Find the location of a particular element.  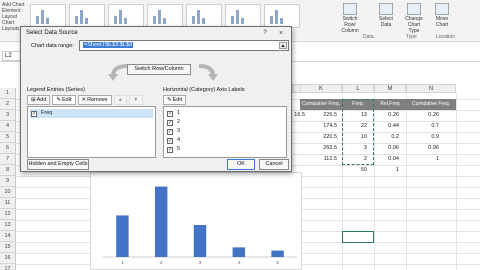

edit-axis-labels-button: ✎ Edit is located at coordinates (175, 99).